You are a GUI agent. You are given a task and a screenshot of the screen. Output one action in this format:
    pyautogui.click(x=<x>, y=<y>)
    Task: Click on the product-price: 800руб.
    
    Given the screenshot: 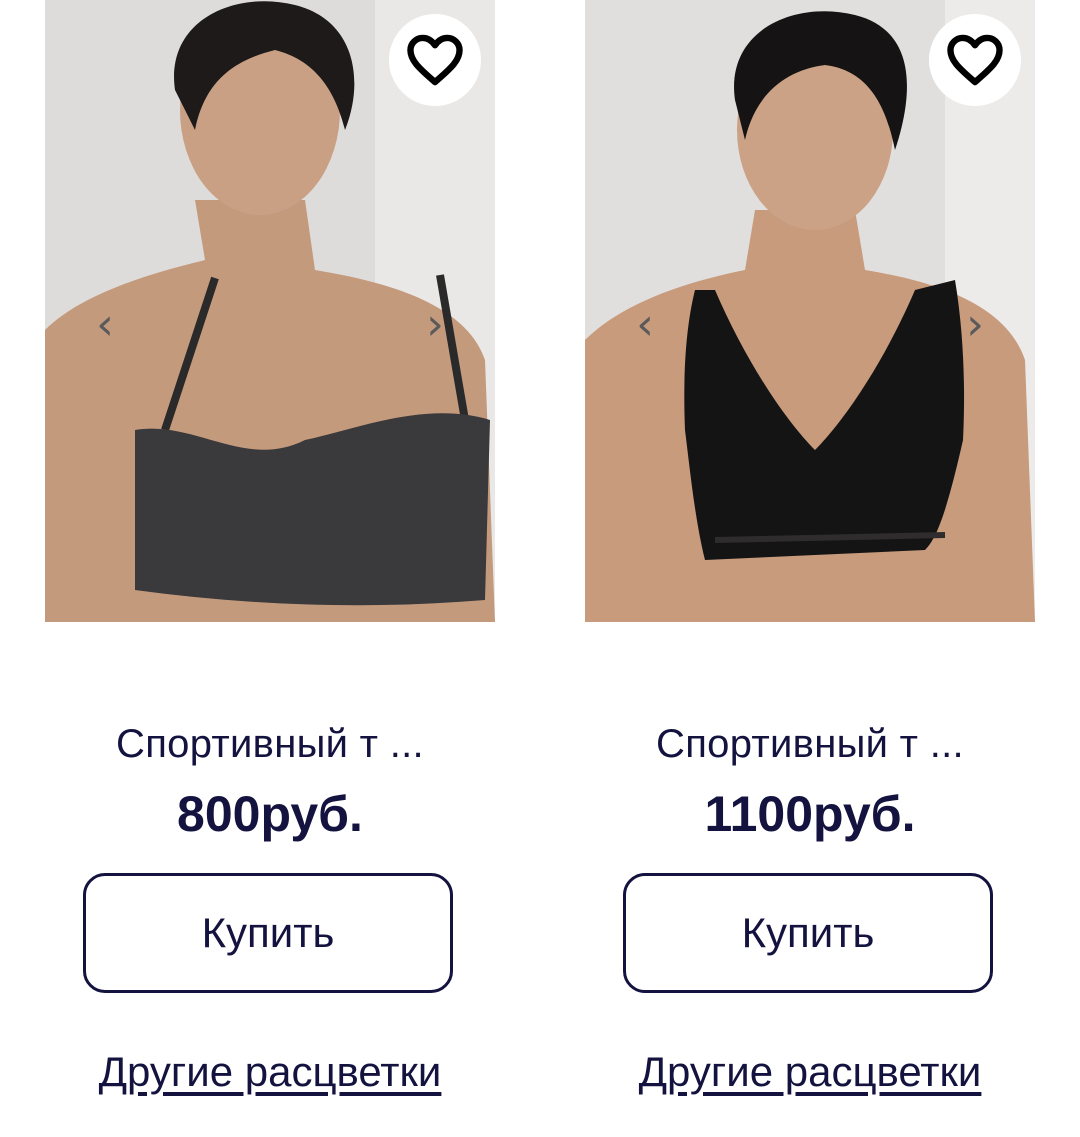 What is the action you would take?
    pyautogui.click(x=270, y=814)
    